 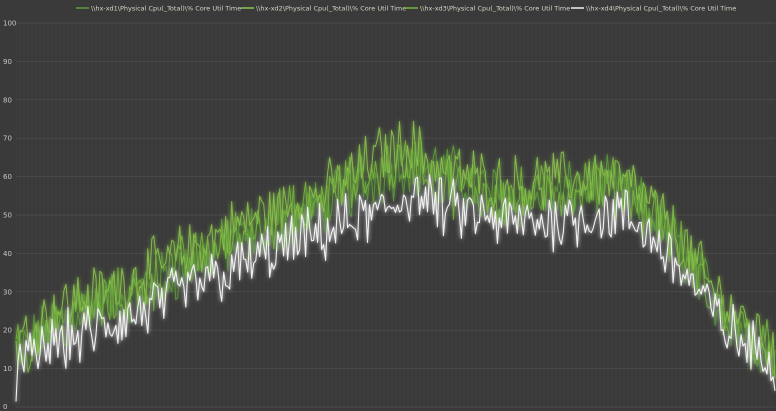 I want to click on y-tick-label: 40, so click(x=7, y=254).